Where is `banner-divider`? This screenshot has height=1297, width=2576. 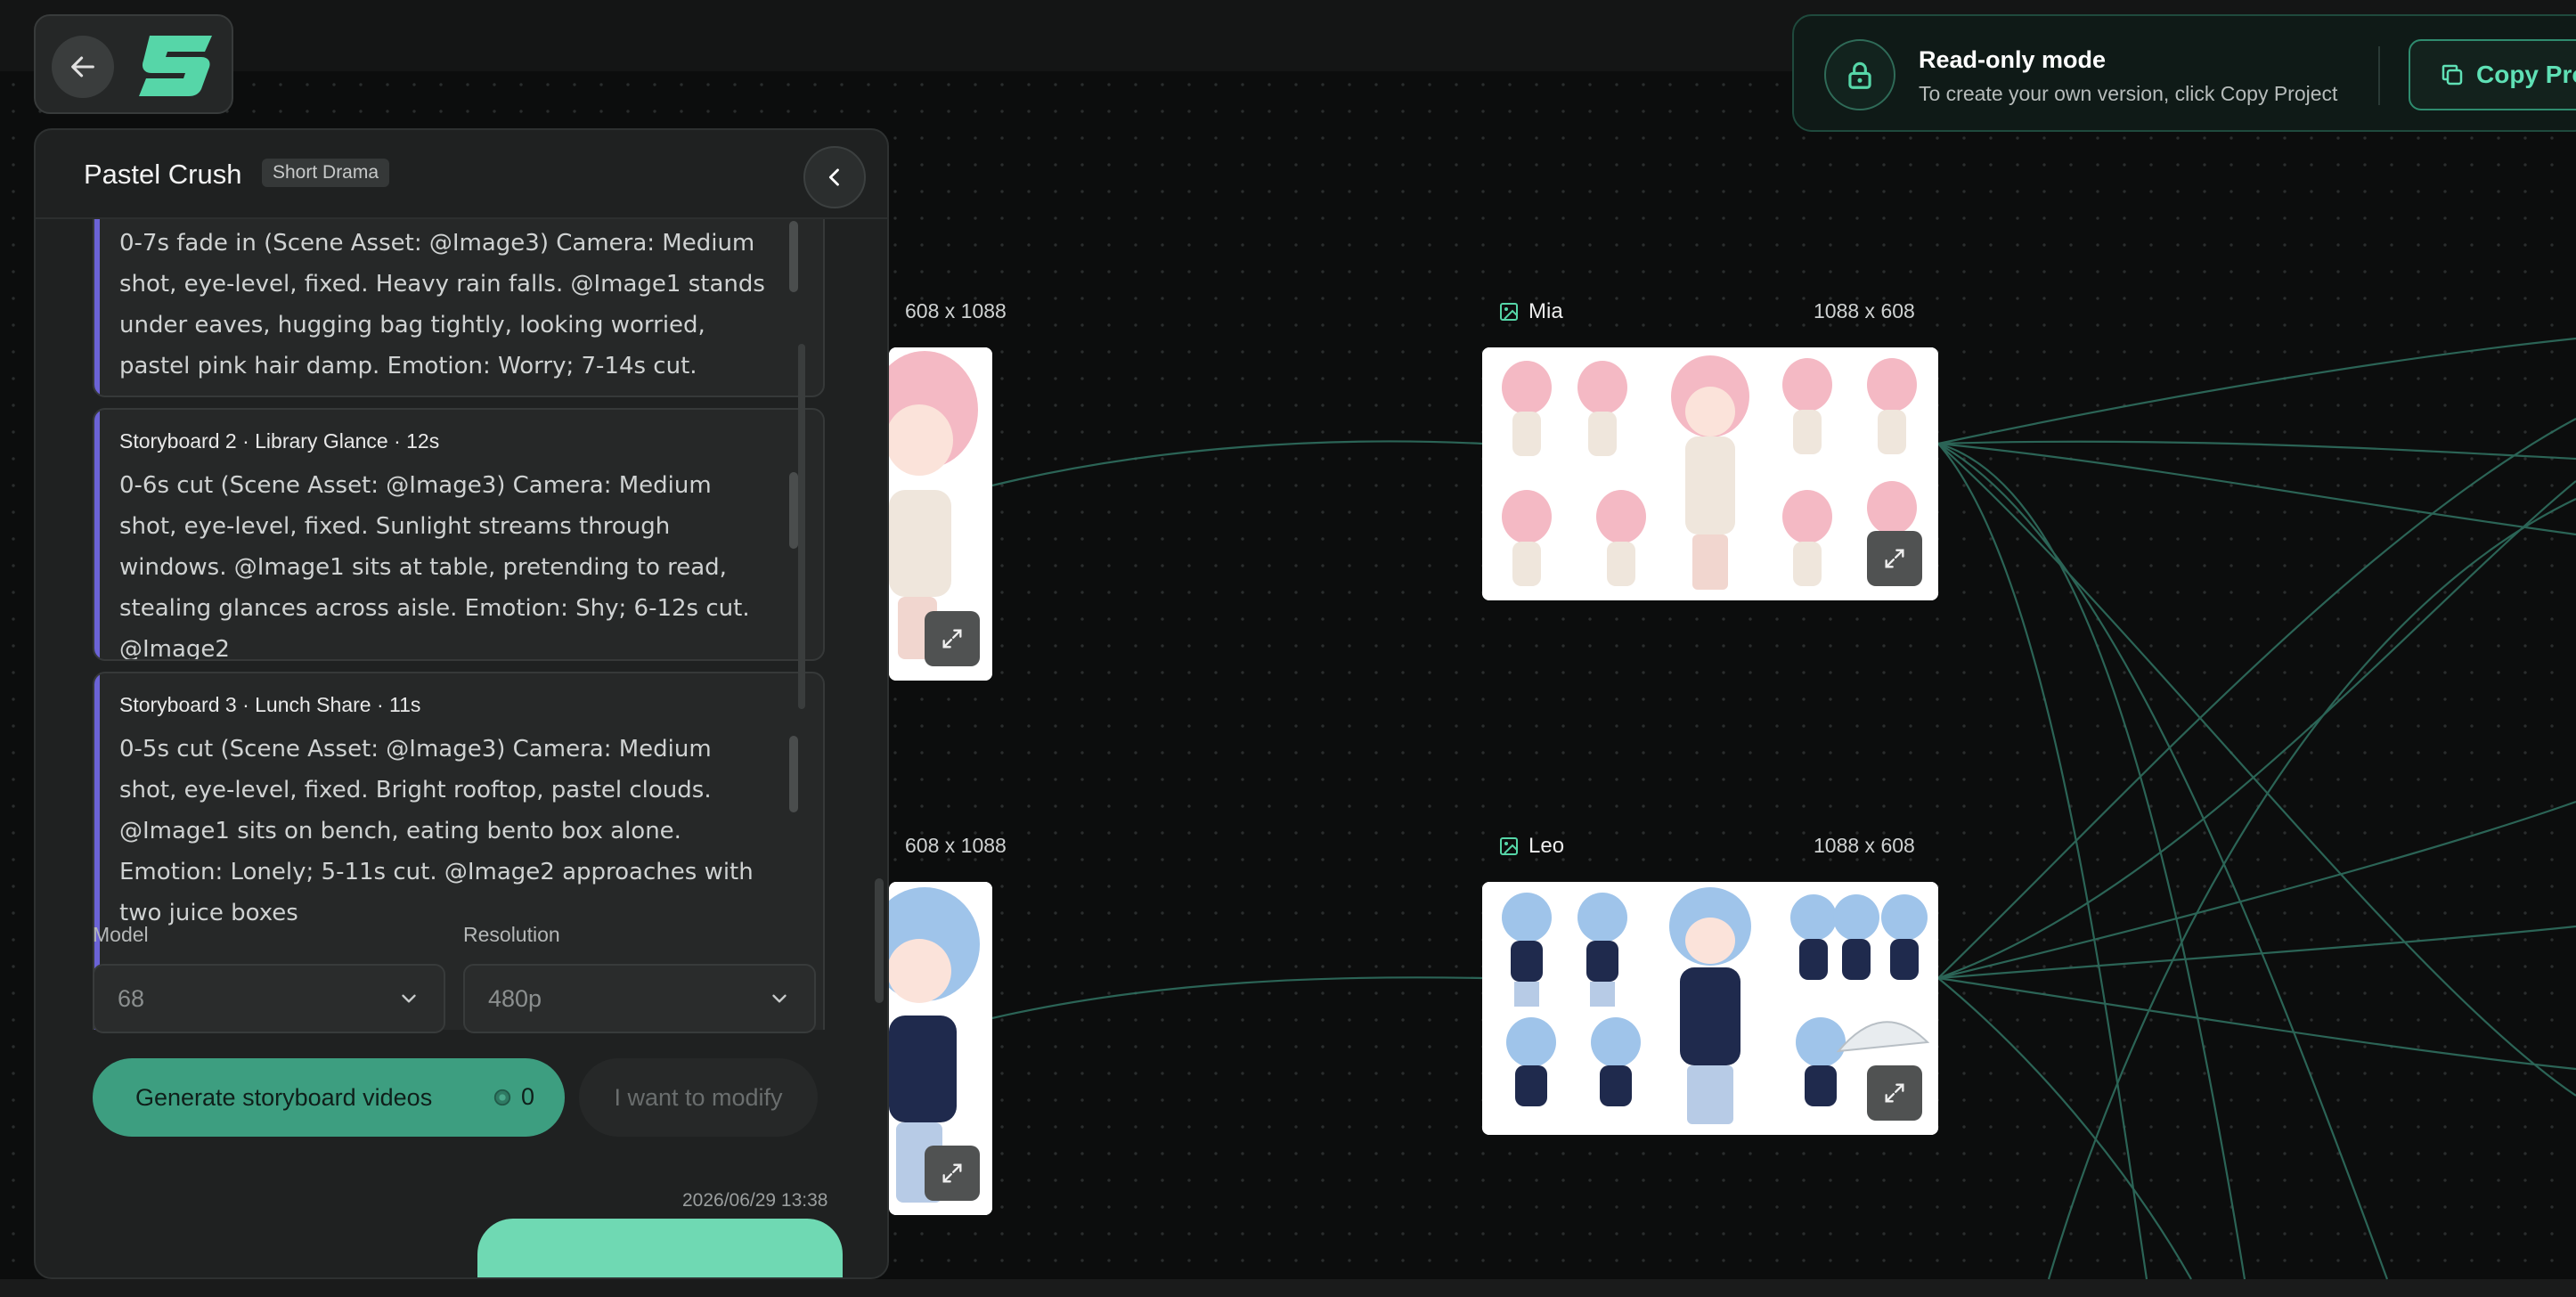 banner-divider is located at coordinates (2379, 76).